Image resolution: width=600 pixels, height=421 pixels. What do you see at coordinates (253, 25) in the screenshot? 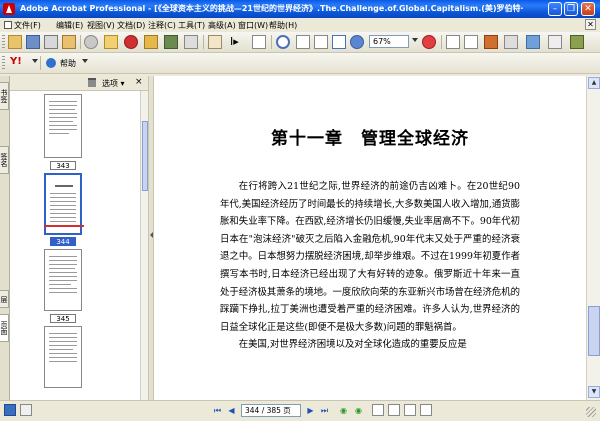
I see `menu-window: 窗口(W)` at bounding box center [253, 25].